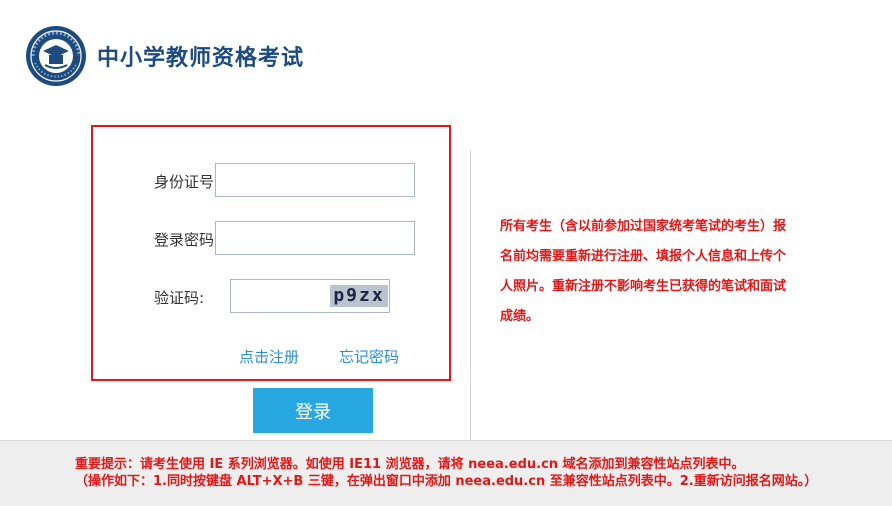 This screenshot has height=506, width=892. What do you see at coordinates (315, 180) in the screenshot?
I see `id-number-input` at bounding box center [315, 180].